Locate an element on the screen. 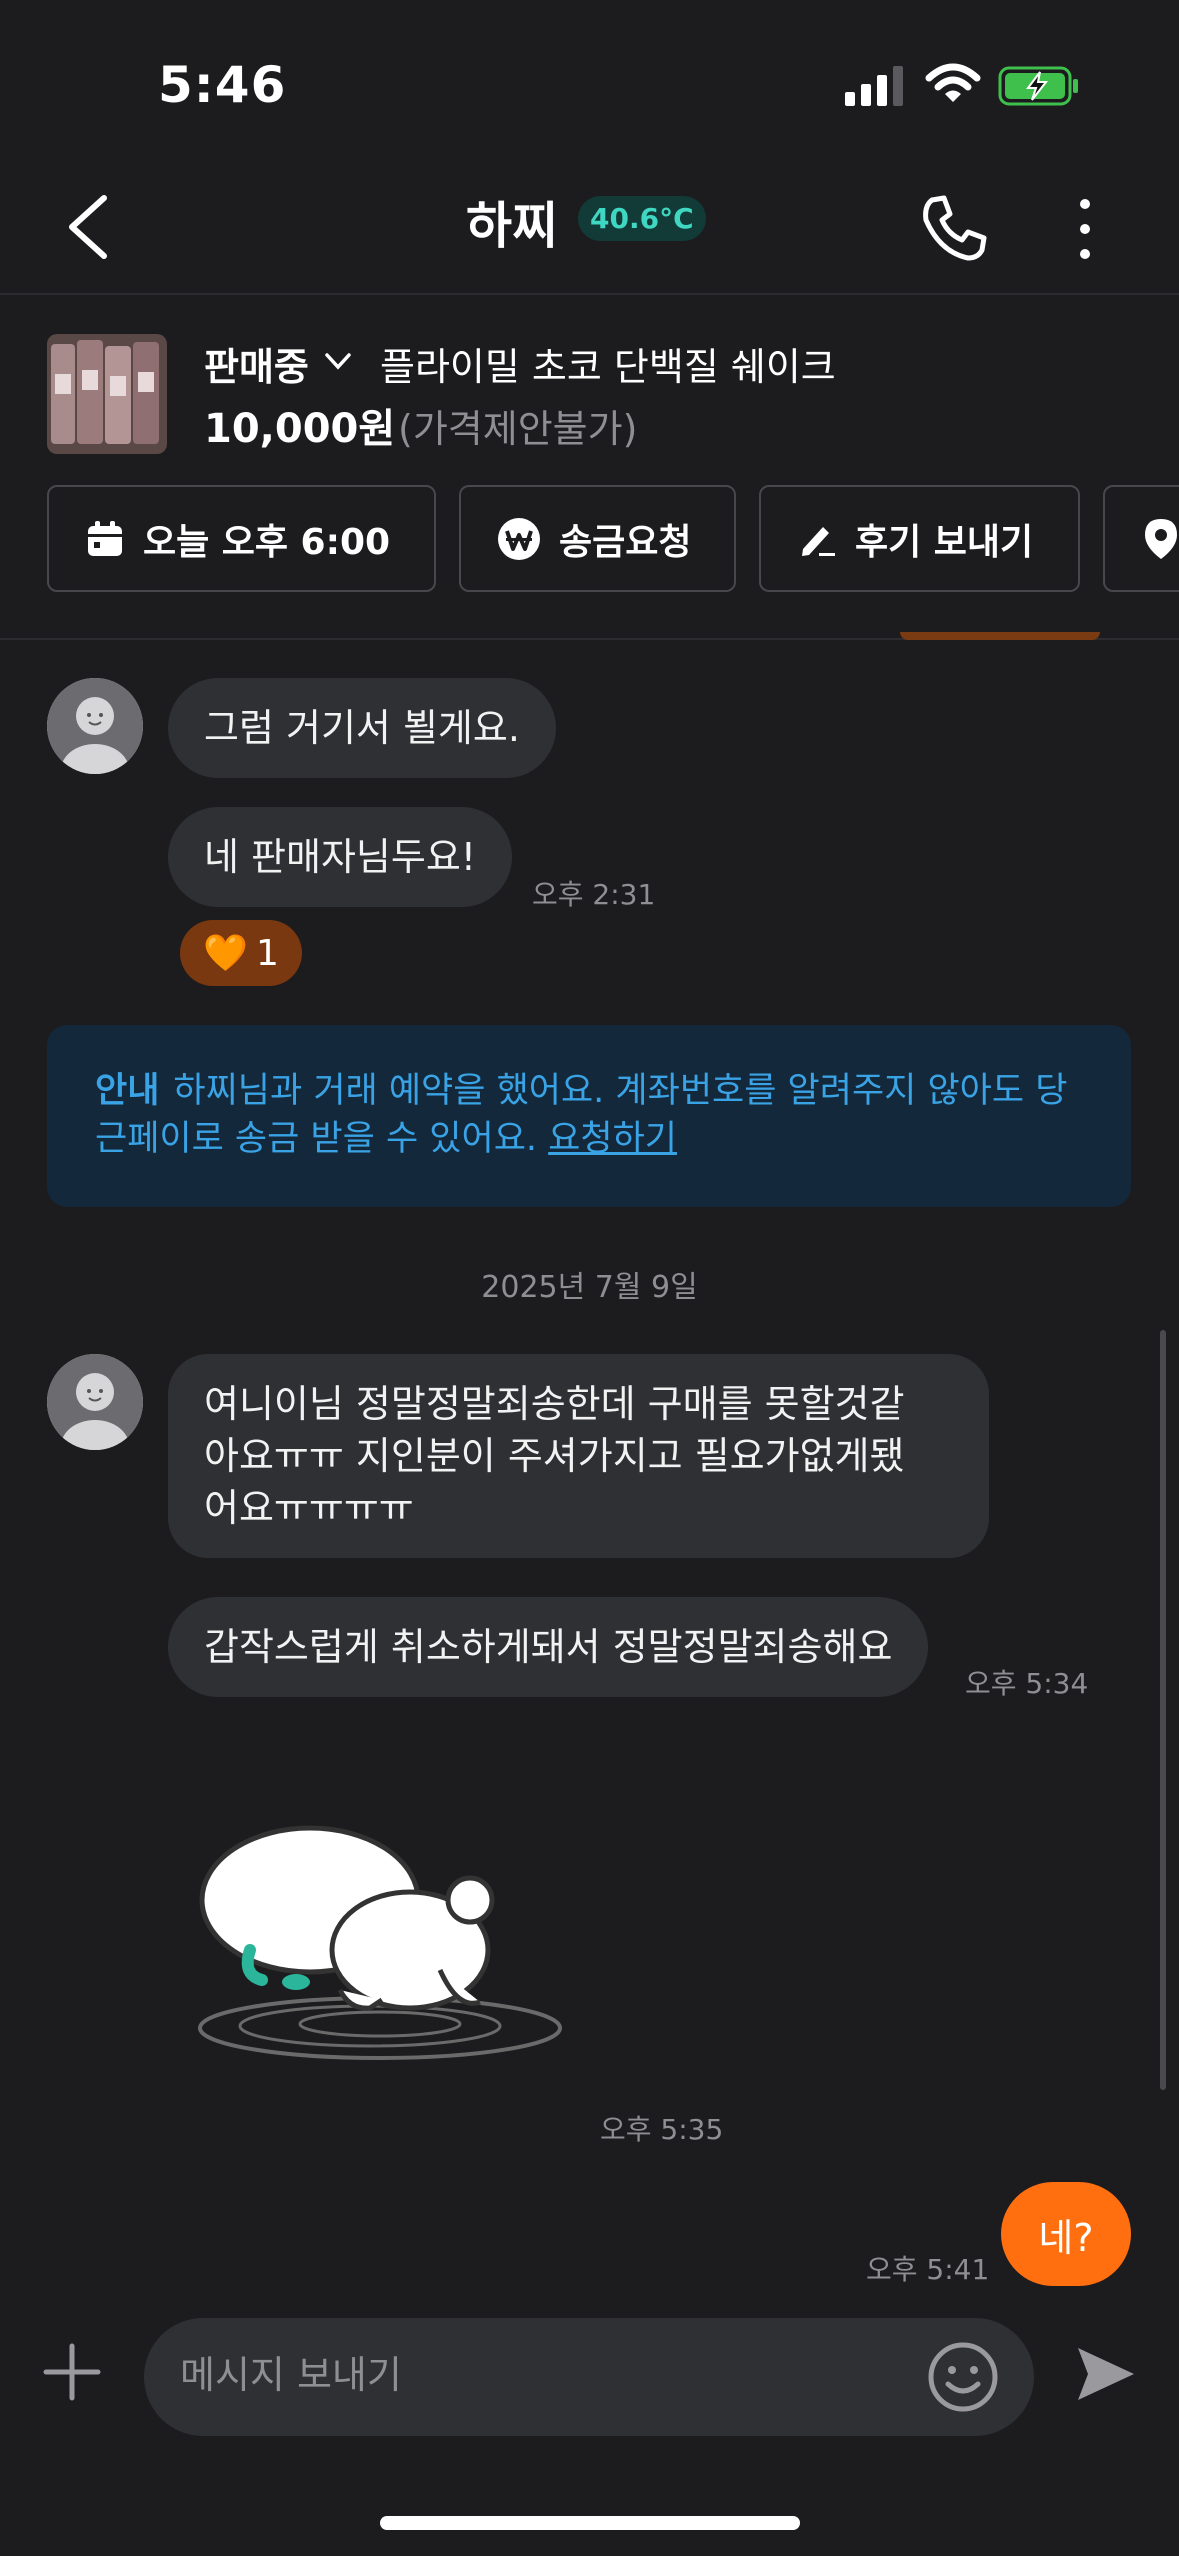 This screenshot has height=2556, width=1179. message-timestamp: 오후 5:41 is located at coordinates (928, 2269).